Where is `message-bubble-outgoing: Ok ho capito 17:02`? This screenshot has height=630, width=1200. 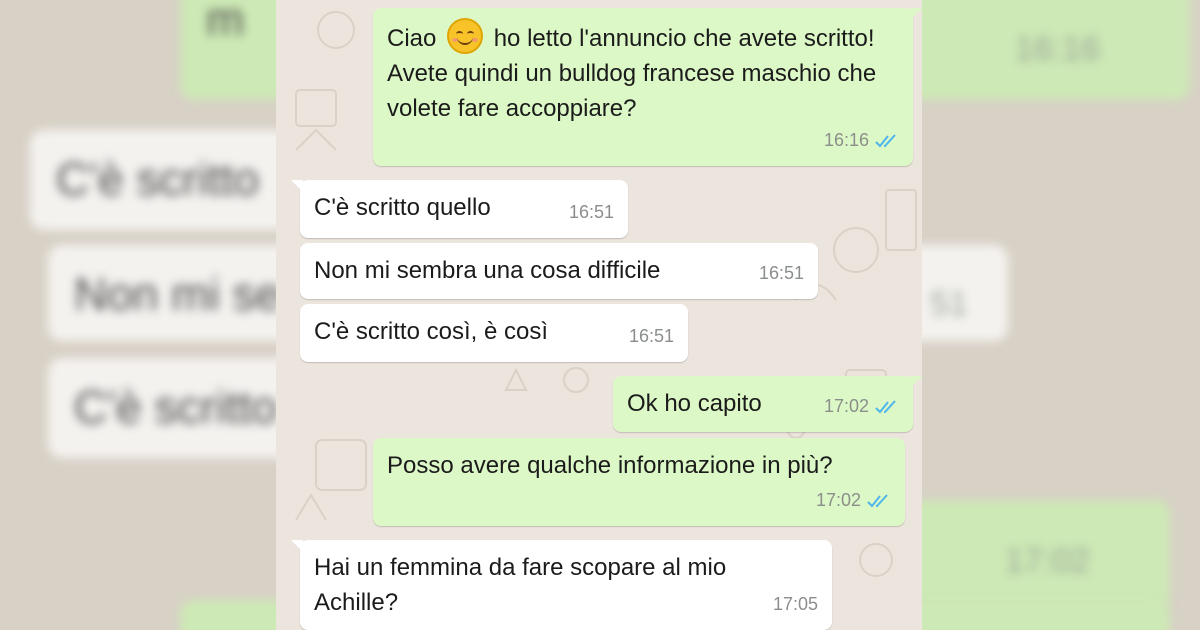
message-bubble-outgoing: Ok ho capito 17:02 is located at coordinates (767, 404).